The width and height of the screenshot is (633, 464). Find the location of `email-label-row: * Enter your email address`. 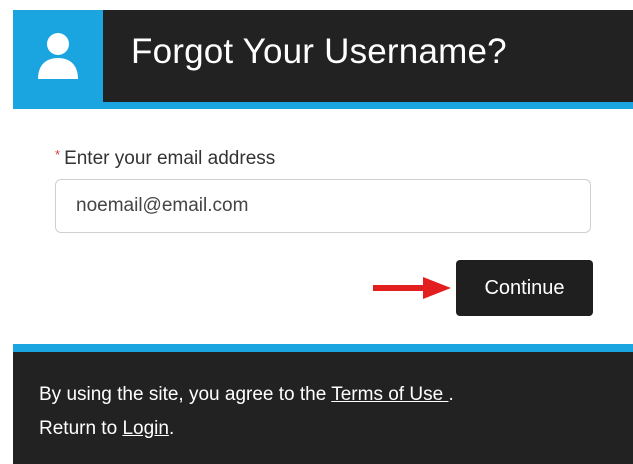

email-label-row: * Enter your email address is located at coordinates (165, 158).